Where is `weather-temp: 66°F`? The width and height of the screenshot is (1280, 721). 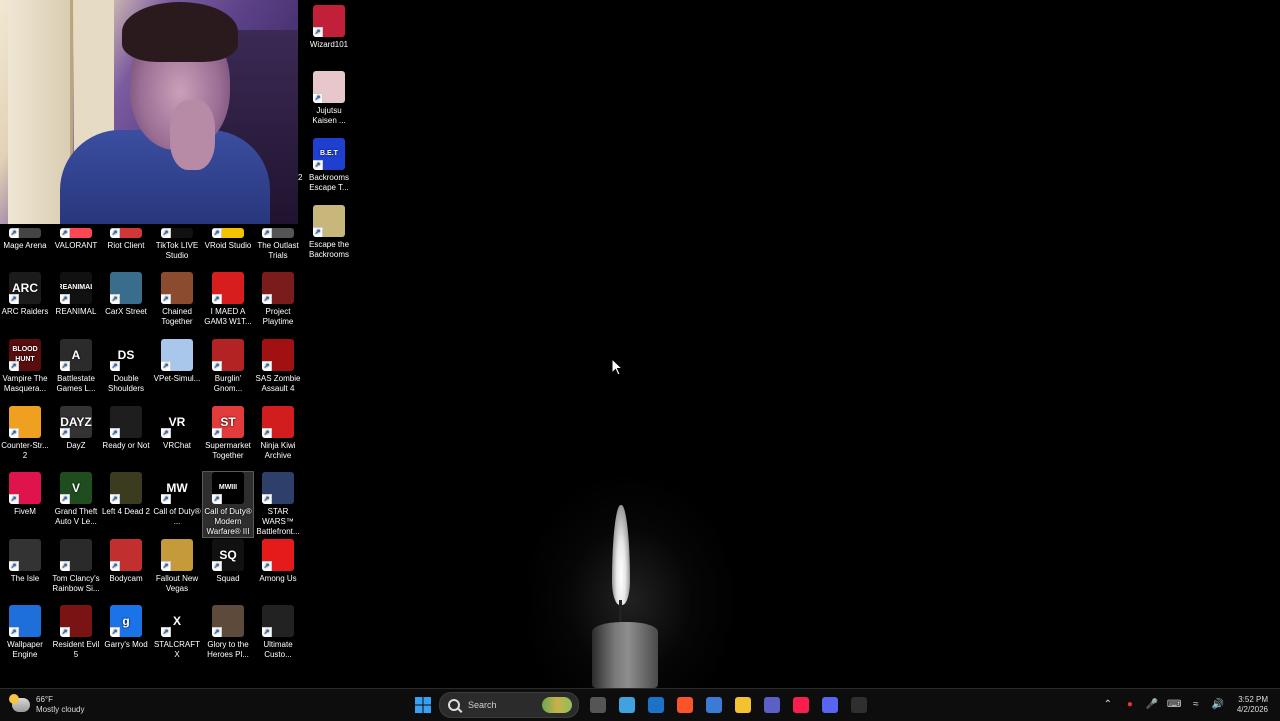 weather-temp: 66°F is located at coordinates (44, 699).